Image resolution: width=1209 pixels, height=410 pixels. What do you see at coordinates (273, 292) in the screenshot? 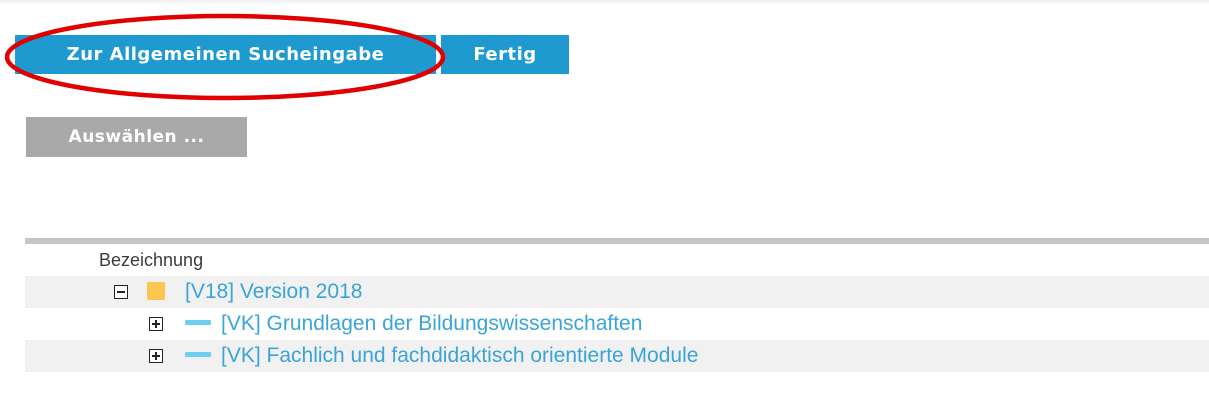
I see `tree-item-label: [V18] Version 2018` at bounding box center [273, 292].